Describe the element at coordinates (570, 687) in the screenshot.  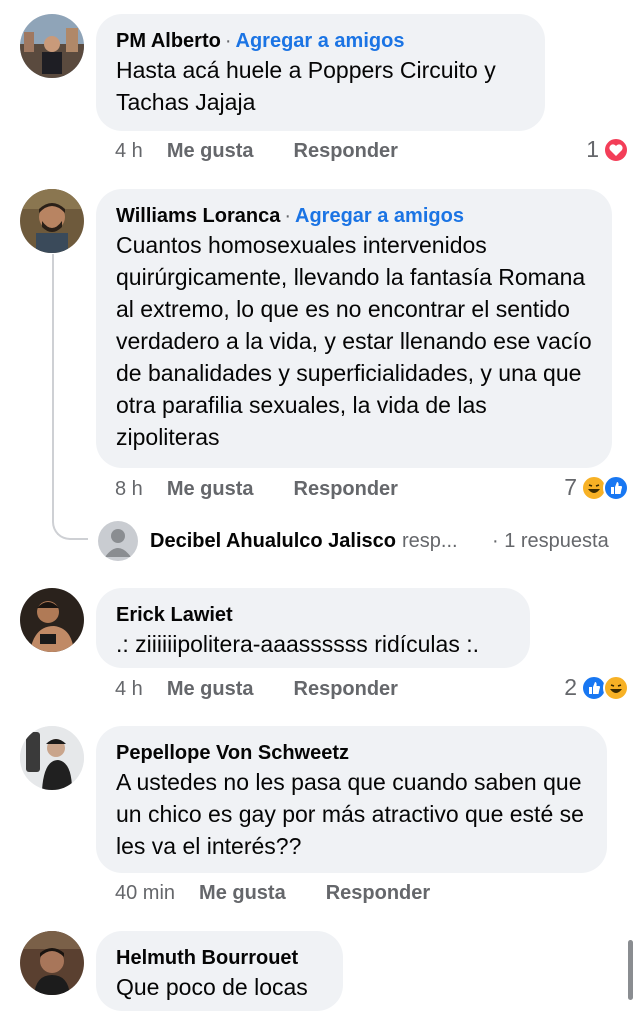
I see `reaction-count: 2` at that location.